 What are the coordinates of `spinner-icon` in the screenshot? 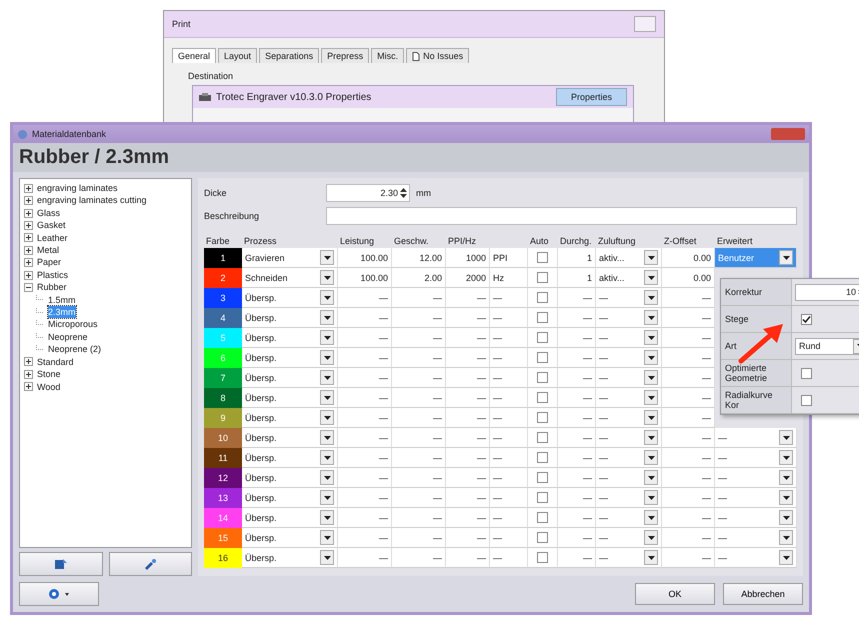 It's located at (403, 192).